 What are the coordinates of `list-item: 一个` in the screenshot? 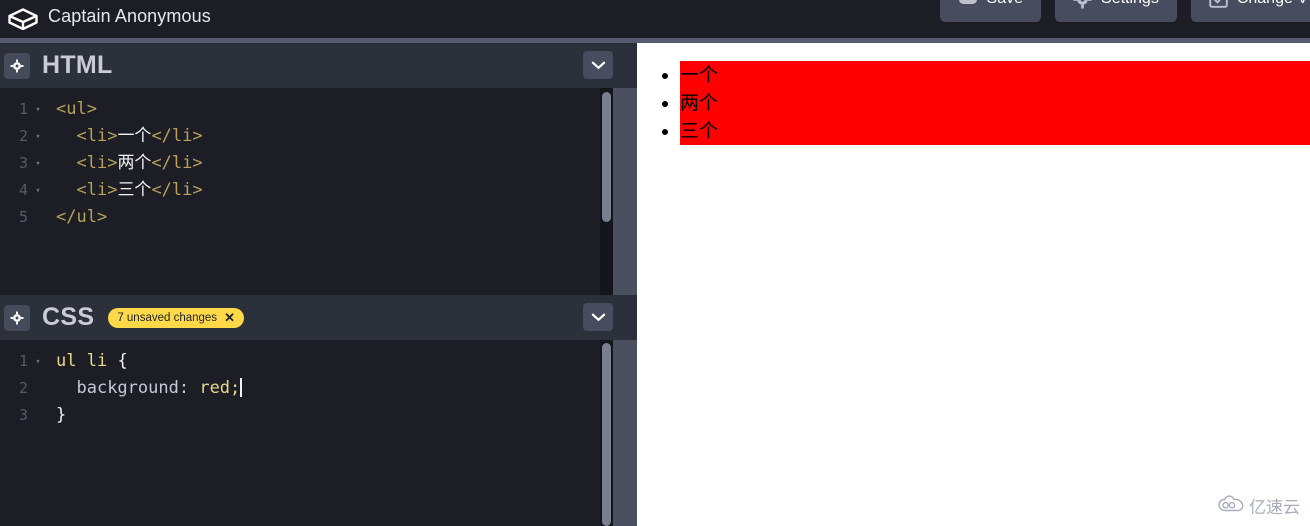 It's located at (995, 75).